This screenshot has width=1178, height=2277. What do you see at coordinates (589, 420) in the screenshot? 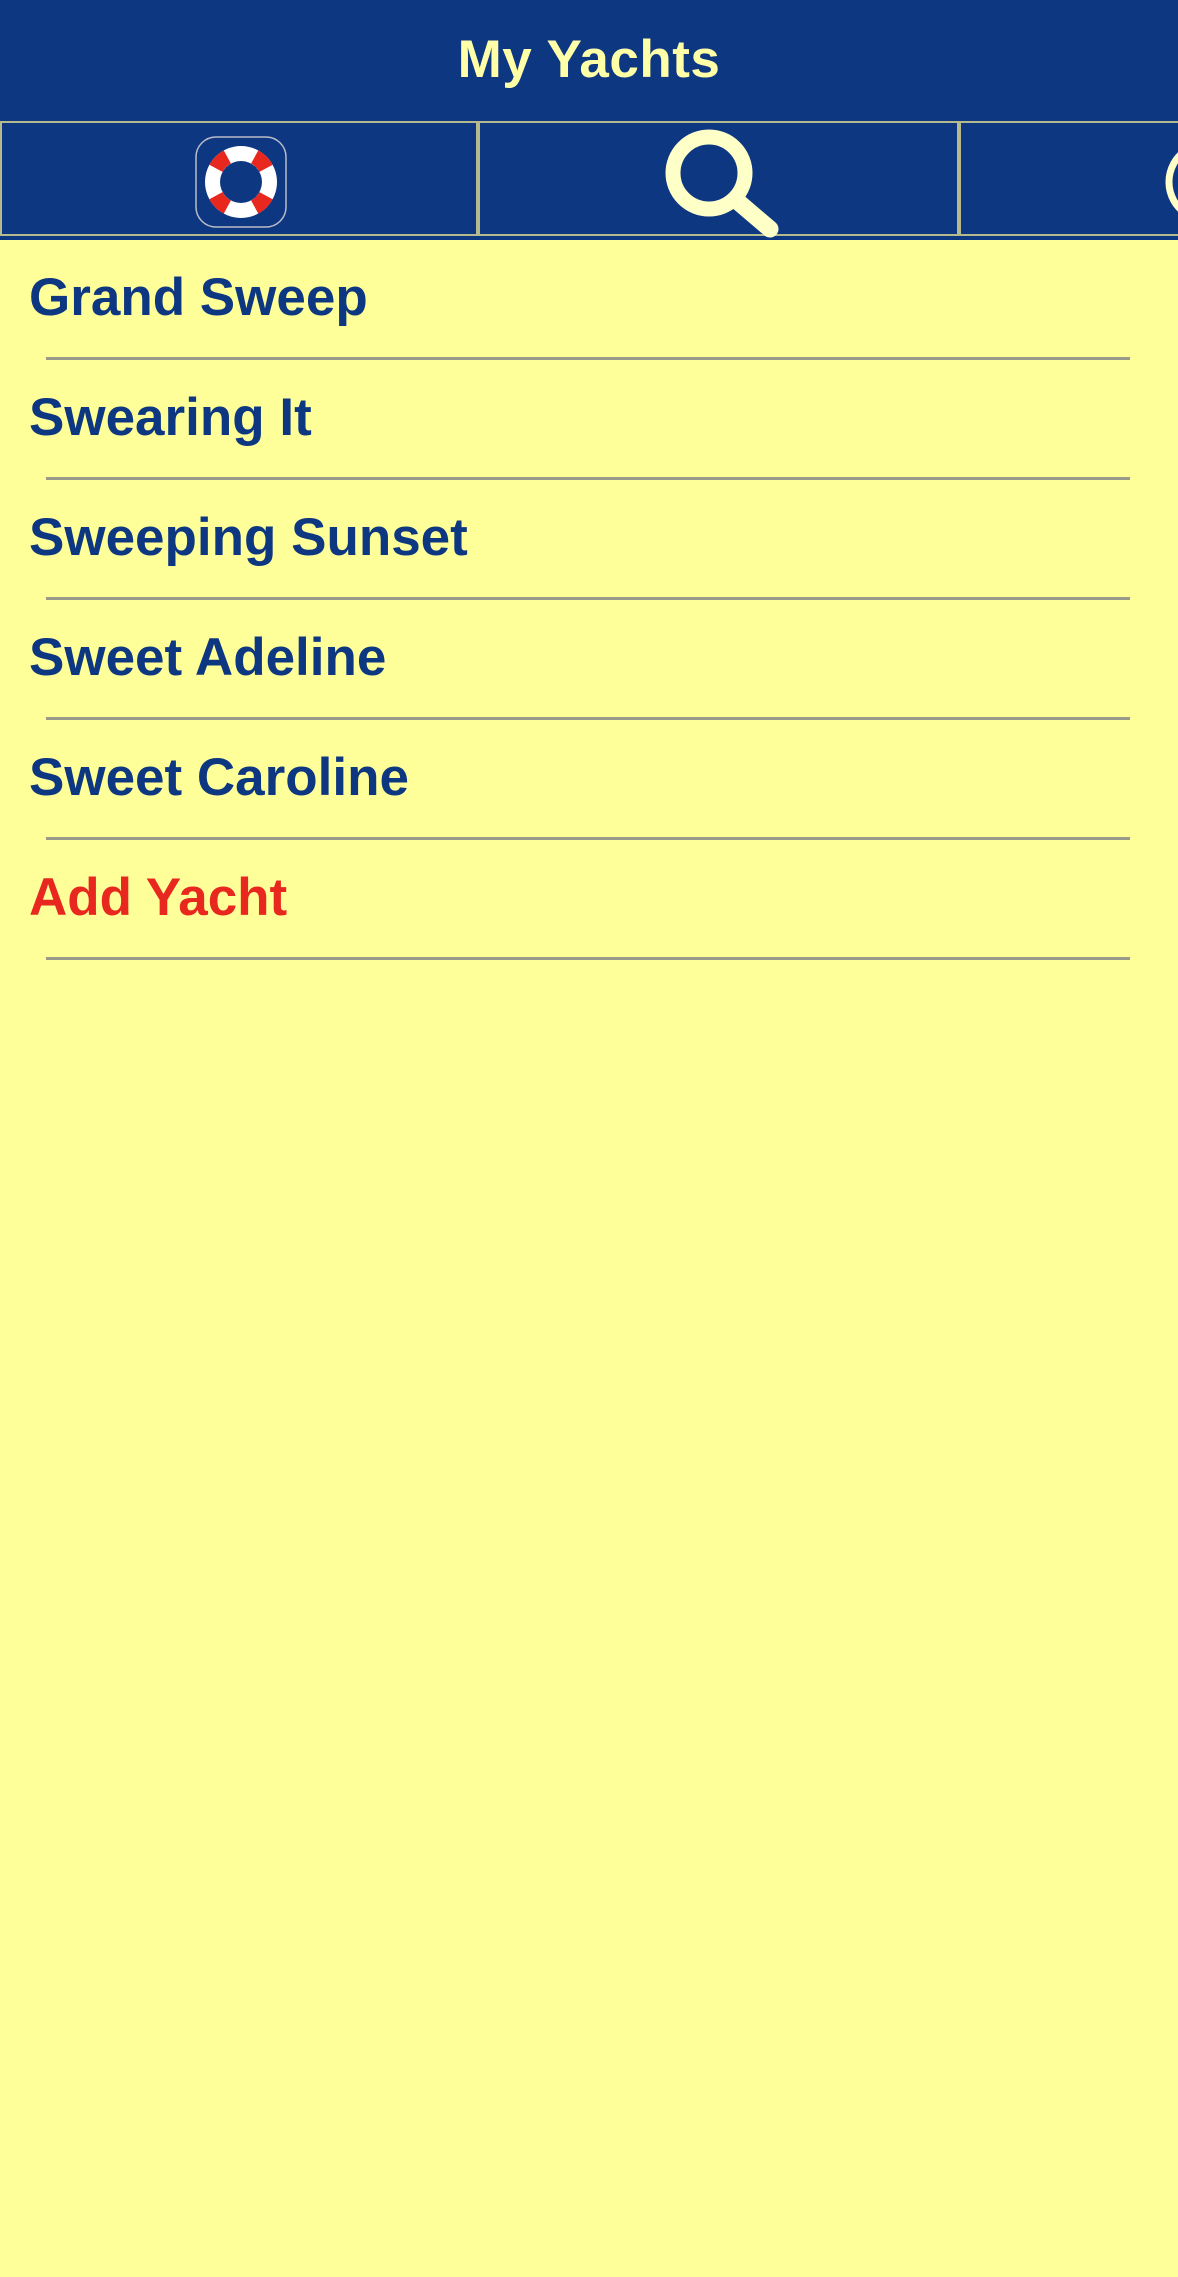
I see `yacht-row-swearing-it: Swearing It` at bounding box center [589, 420].